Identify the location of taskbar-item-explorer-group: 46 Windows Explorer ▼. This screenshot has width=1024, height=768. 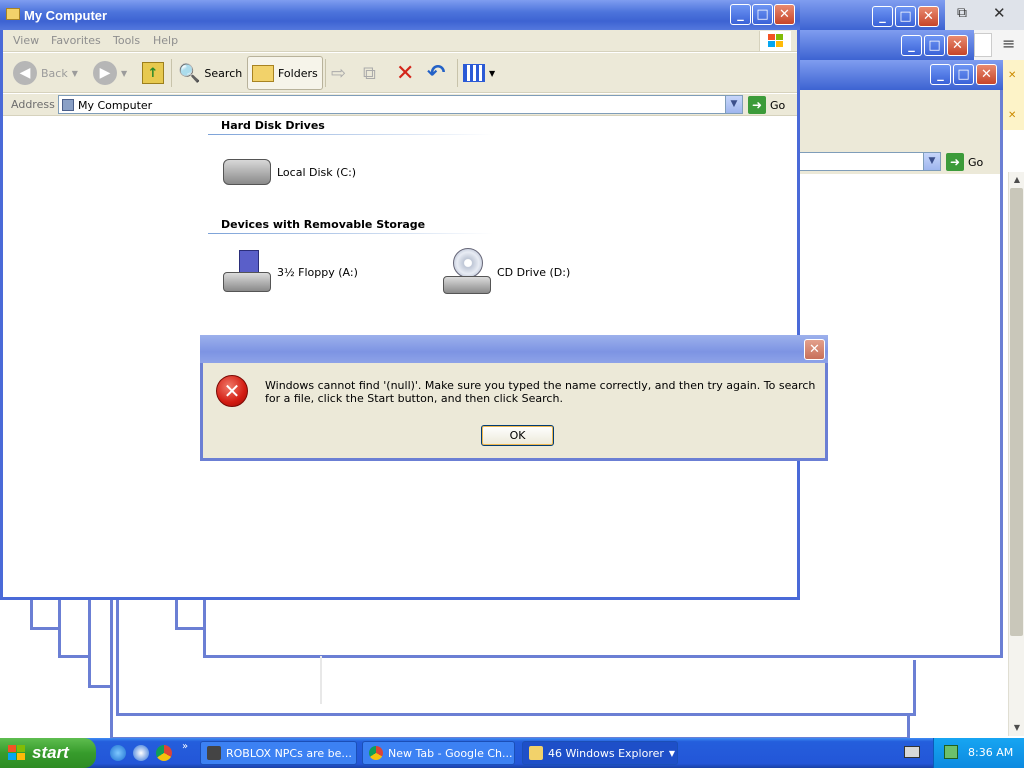
(600, 753).